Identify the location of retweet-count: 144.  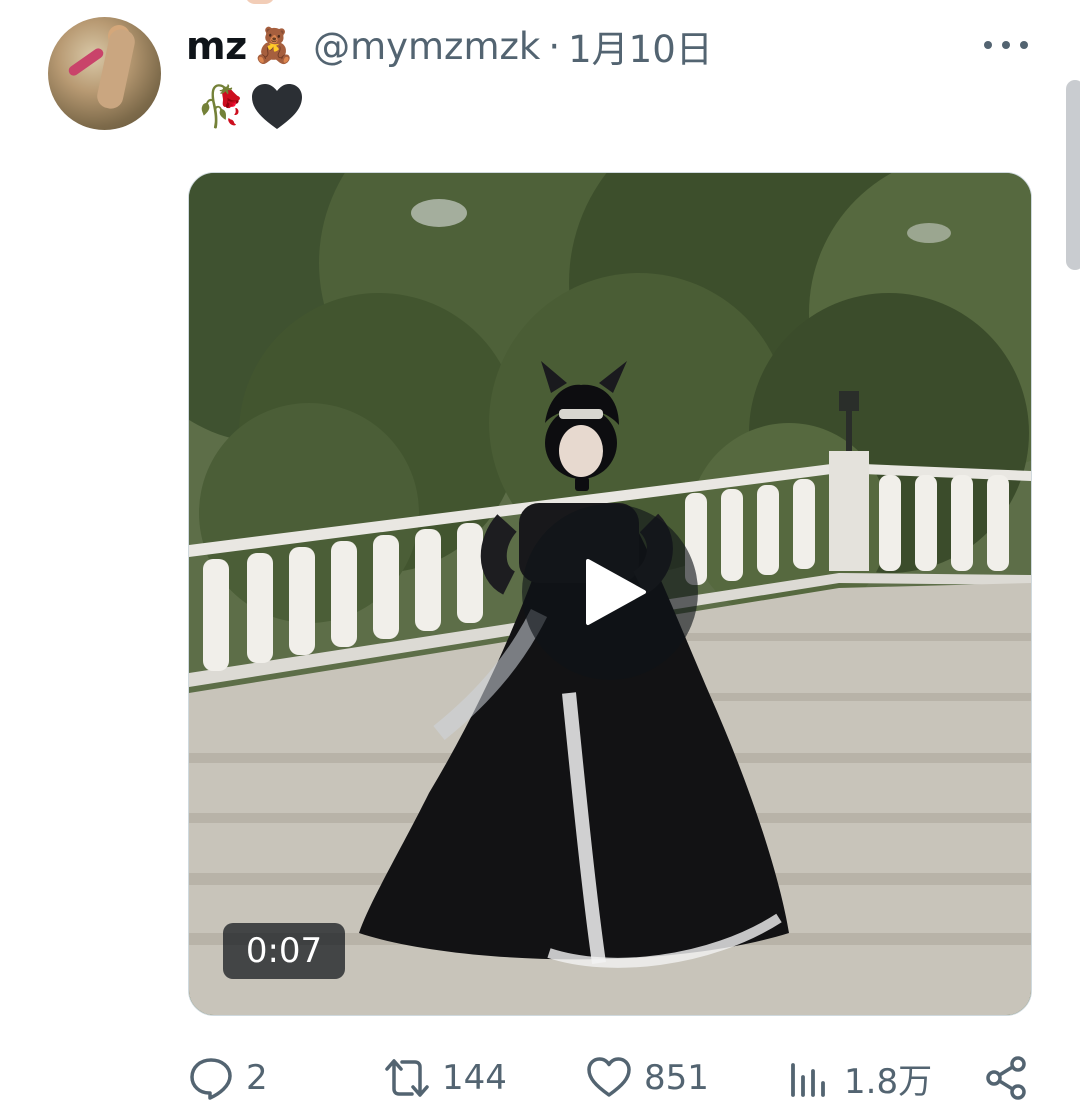
(474, 1078).